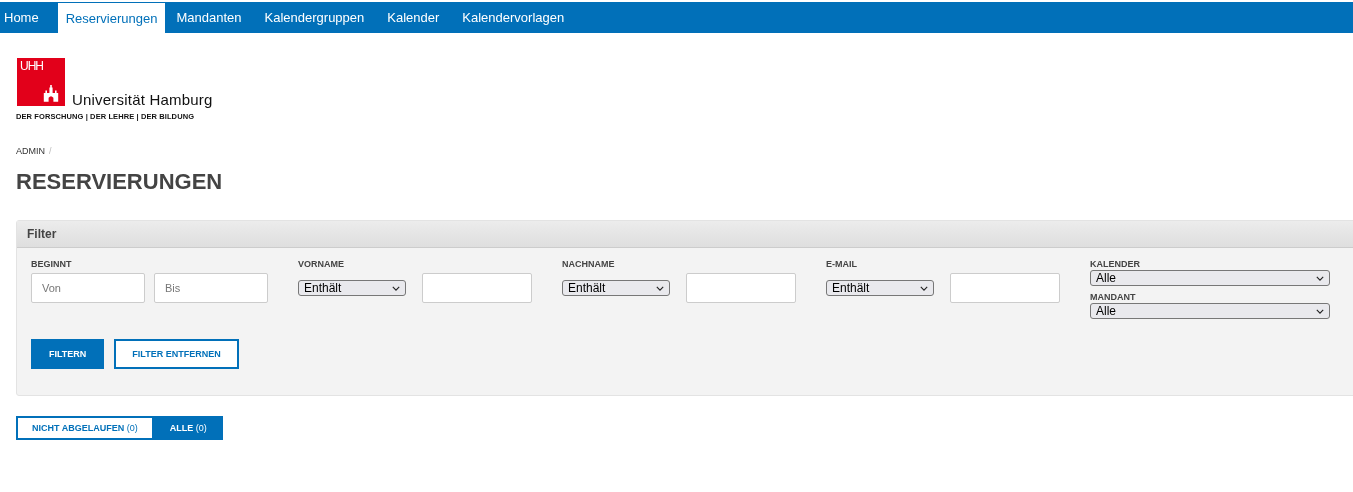  What do you see at coordinates (417, 17) in the screenshot?
I see `nav-item: Kalender` at bounding box center [417, 17].